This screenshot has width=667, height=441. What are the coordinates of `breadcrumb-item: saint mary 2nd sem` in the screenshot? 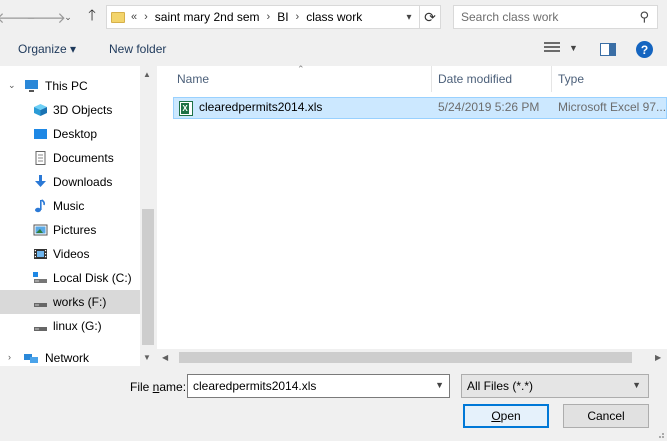 It's located at (207, 17).